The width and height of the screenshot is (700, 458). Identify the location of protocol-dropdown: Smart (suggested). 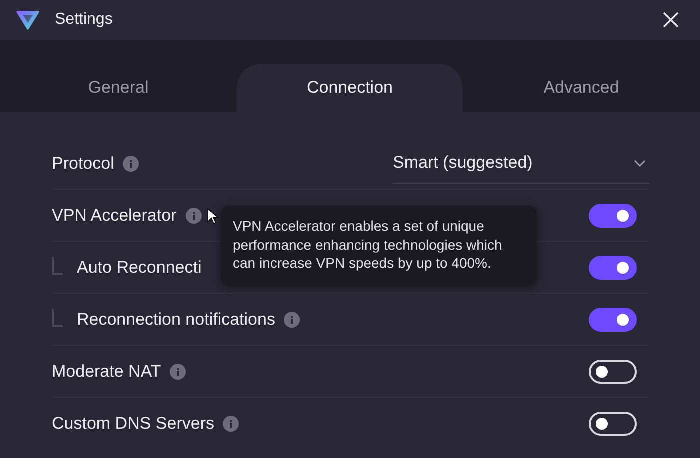
(521, 164).